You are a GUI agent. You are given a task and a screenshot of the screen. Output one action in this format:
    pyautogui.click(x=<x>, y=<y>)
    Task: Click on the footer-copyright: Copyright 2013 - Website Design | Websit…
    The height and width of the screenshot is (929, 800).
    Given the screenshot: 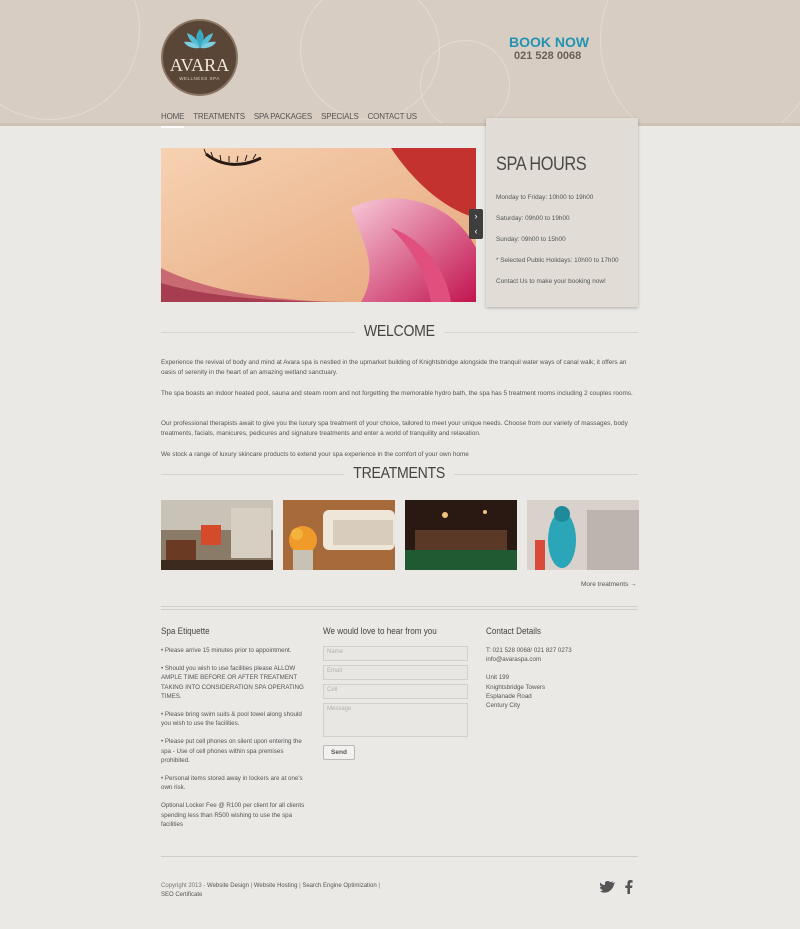 What is the action you would take?
    pyautogui.click(x=270, y=891)
    